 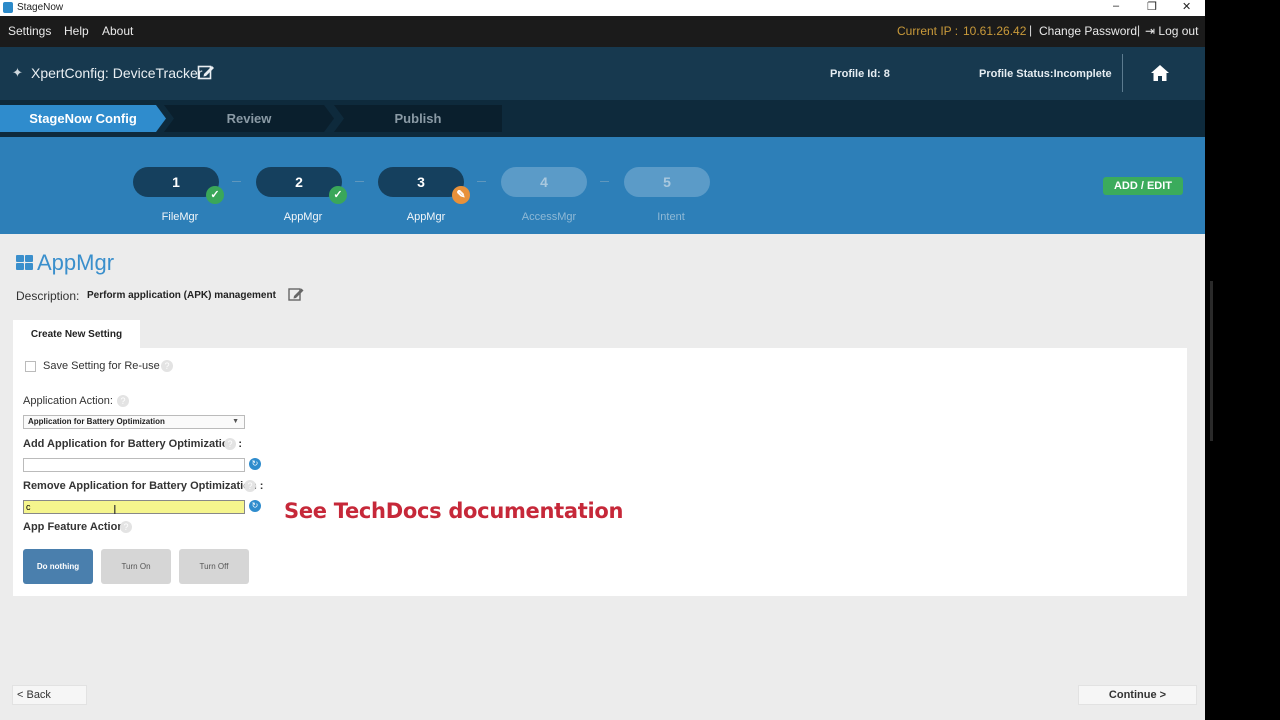 What do you see at coordinates (667, 182) in the screenshot?
I see `step-5: 5` at bounding box center [667, 182].